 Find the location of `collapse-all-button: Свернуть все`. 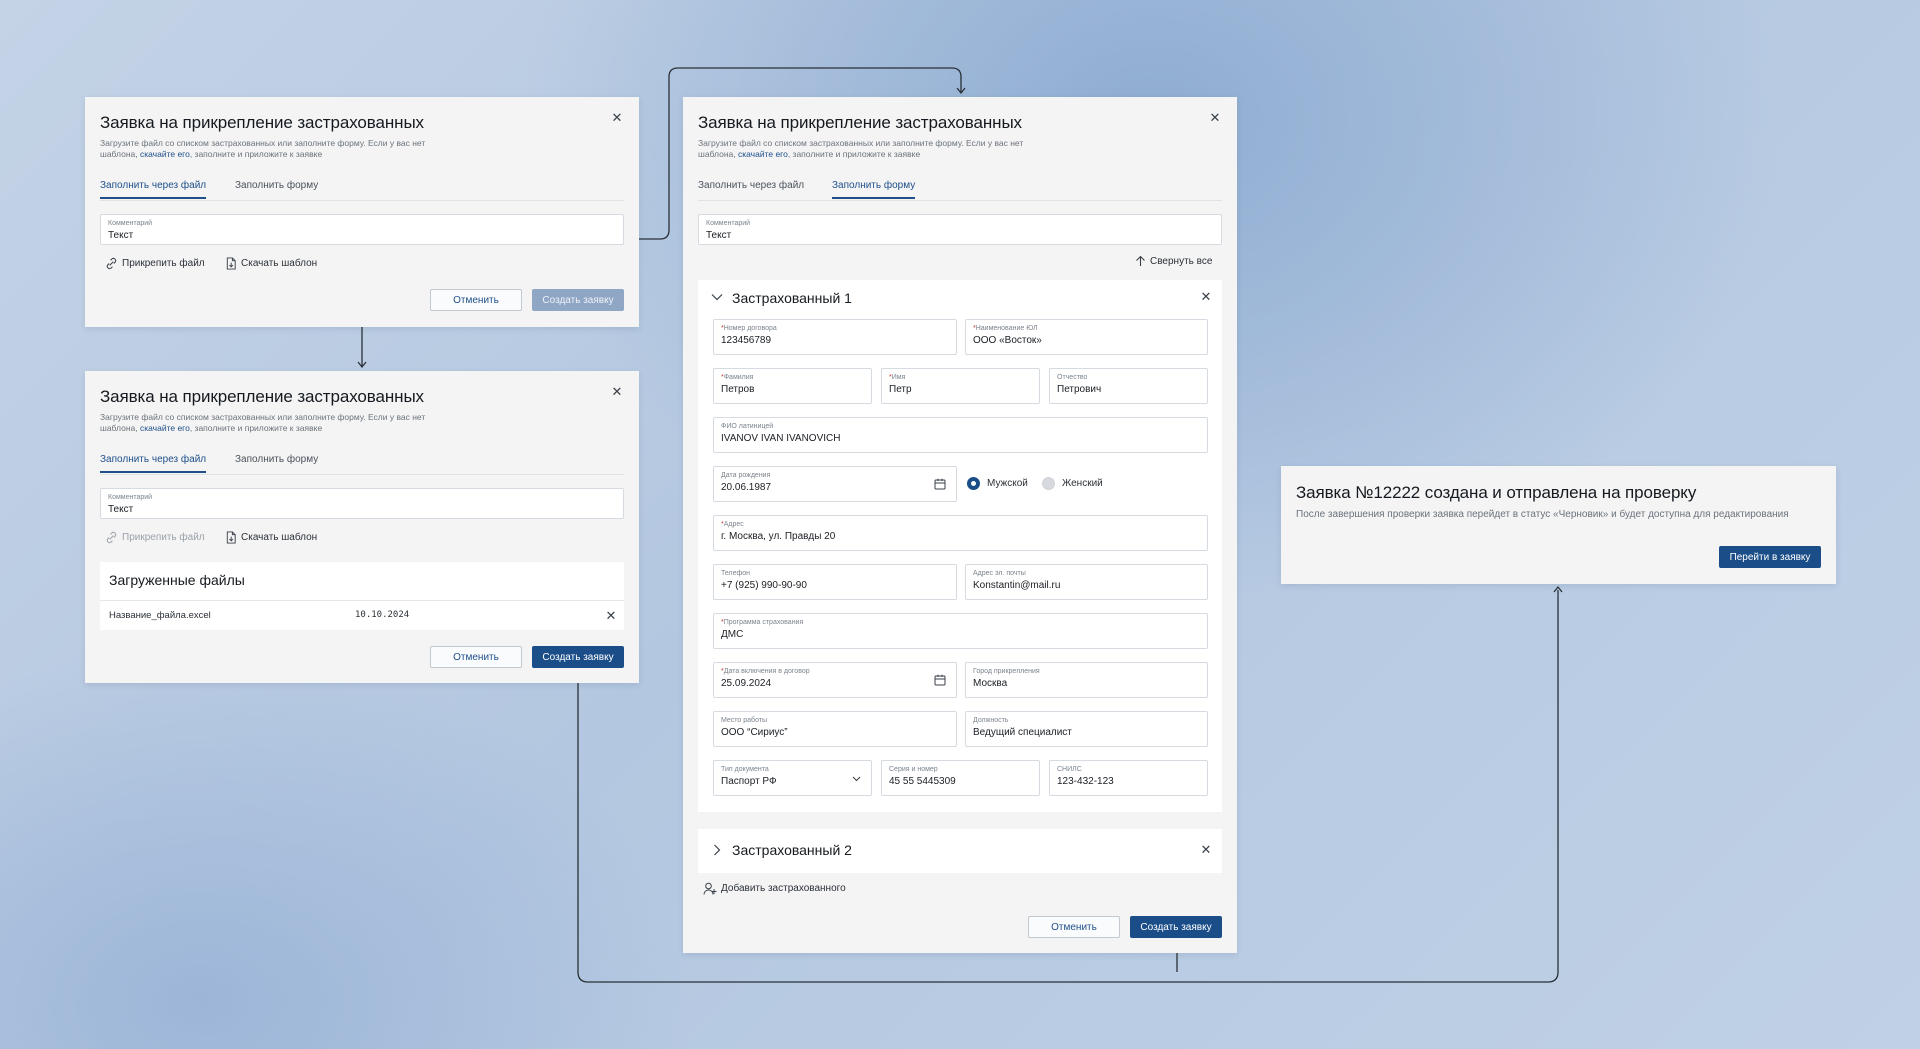

collapse-all-button: Свернуть все is located at coordinates (1173, 261).